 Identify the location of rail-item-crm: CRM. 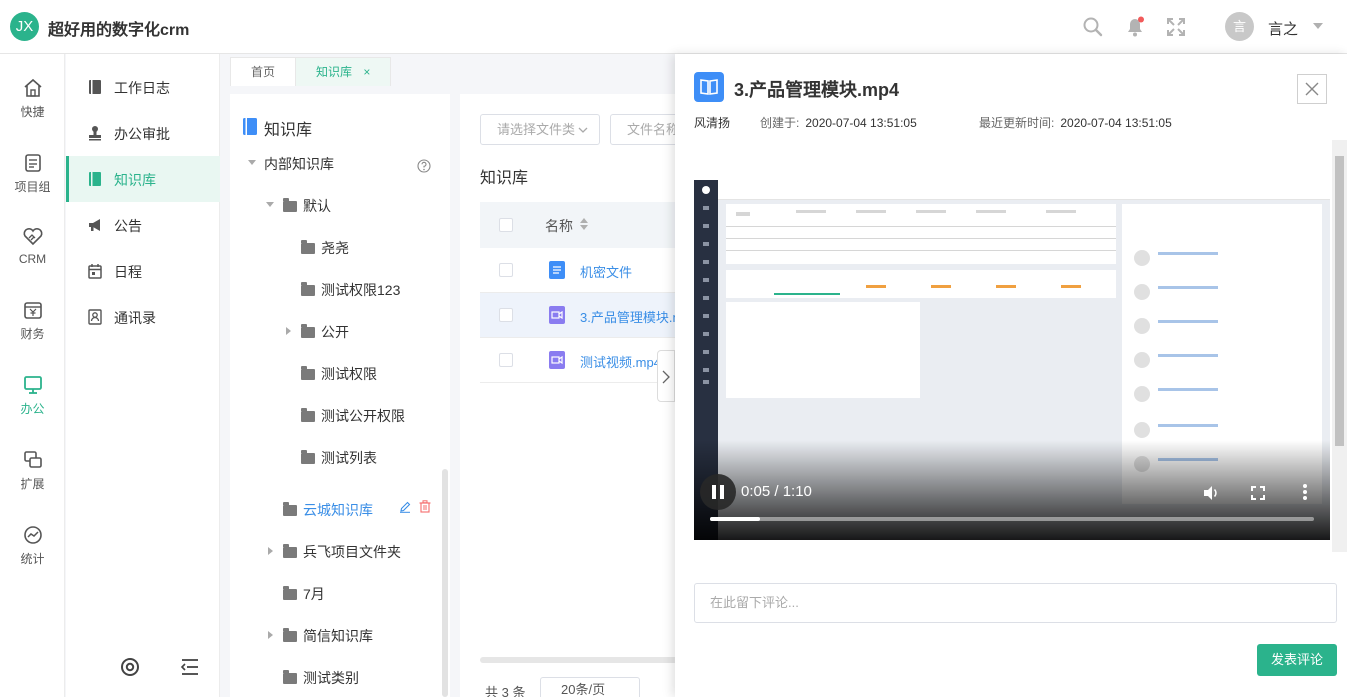
(32, 257).